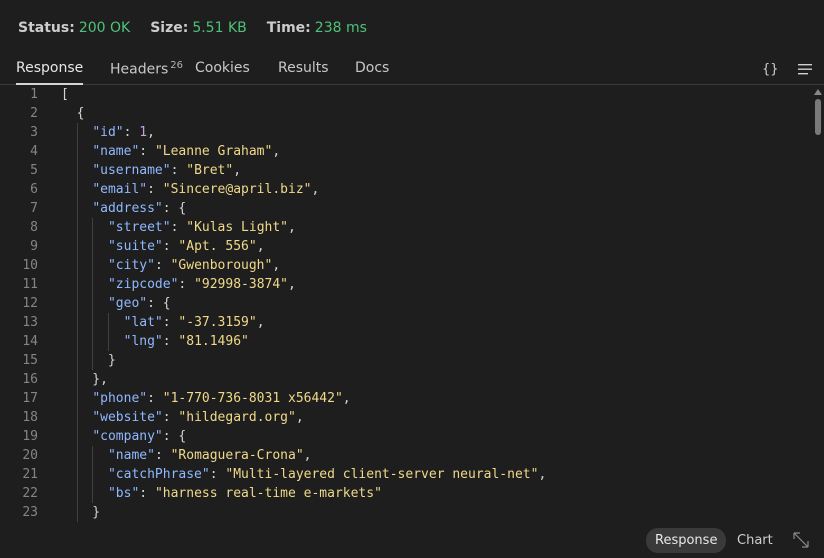  What do you see at coordinates (406, 322) in the screenshot?
I see `code-line: 13 "lat": "-37.3159",` at bounding box center [406, 322].